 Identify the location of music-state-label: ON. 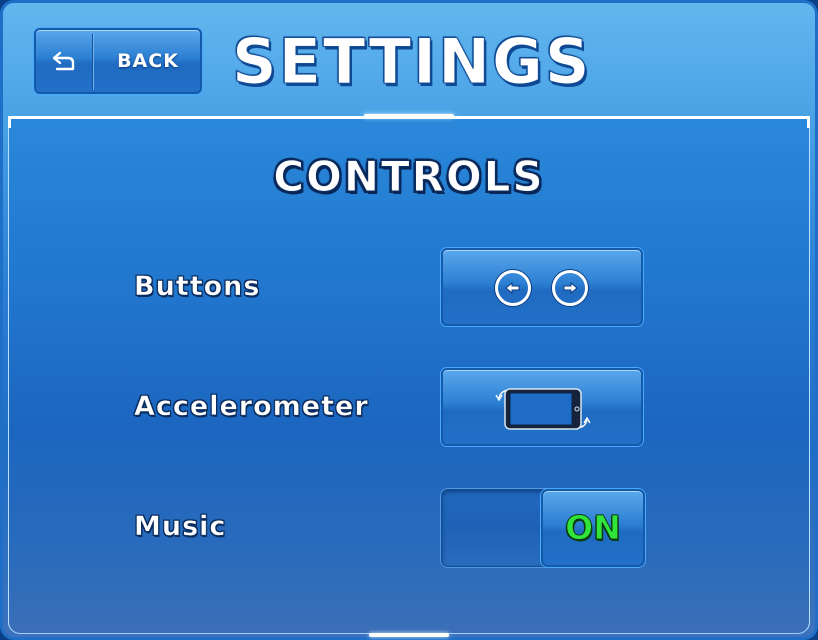
(593, 528).